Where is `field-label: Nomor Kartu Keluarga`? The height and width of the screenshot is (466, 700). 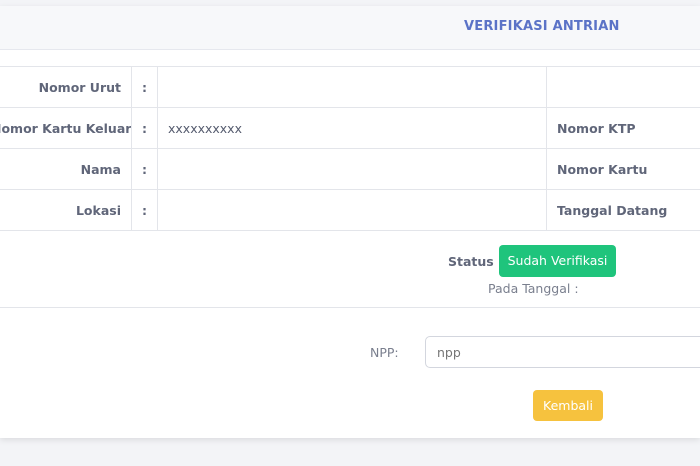
field-label: Nomor Kartu Keluarga is located at coordinates (66, 128).